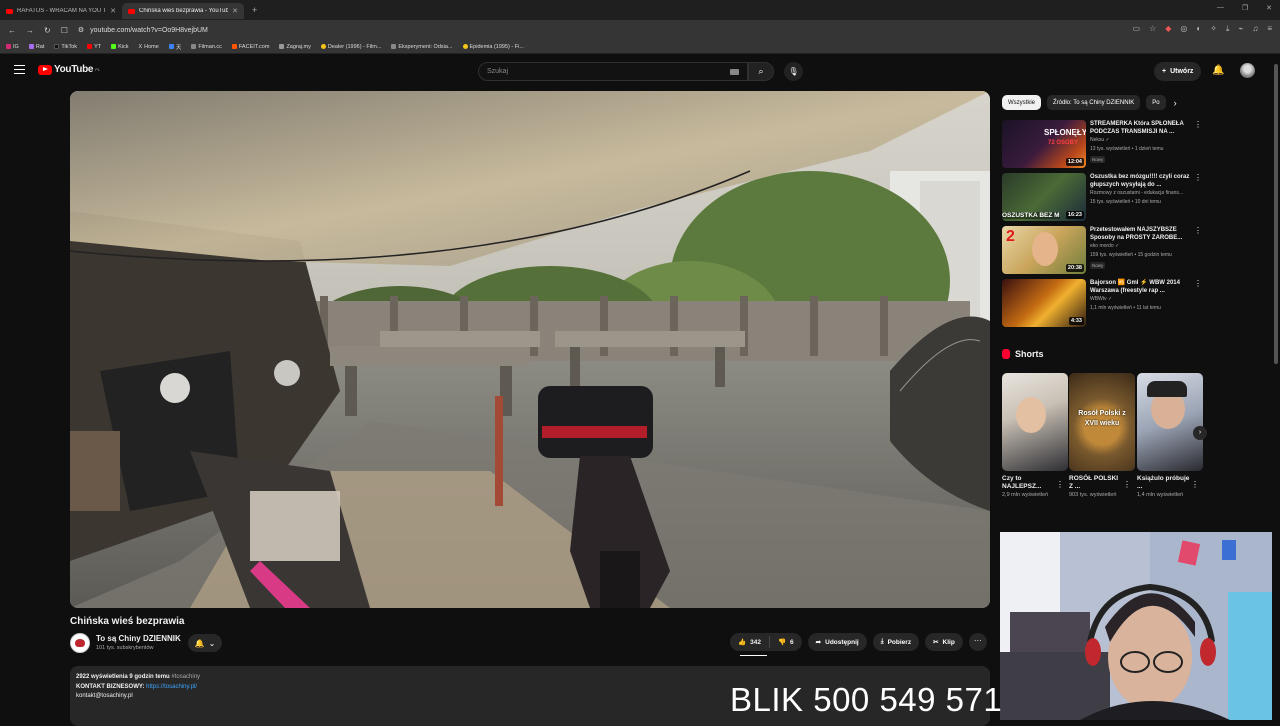 This screenshot has width=1280, height=726. What do you see at coordinates (613, 71) in the screenshot?
I see `search-input: Szukaj` at bounding box center [613, 71].